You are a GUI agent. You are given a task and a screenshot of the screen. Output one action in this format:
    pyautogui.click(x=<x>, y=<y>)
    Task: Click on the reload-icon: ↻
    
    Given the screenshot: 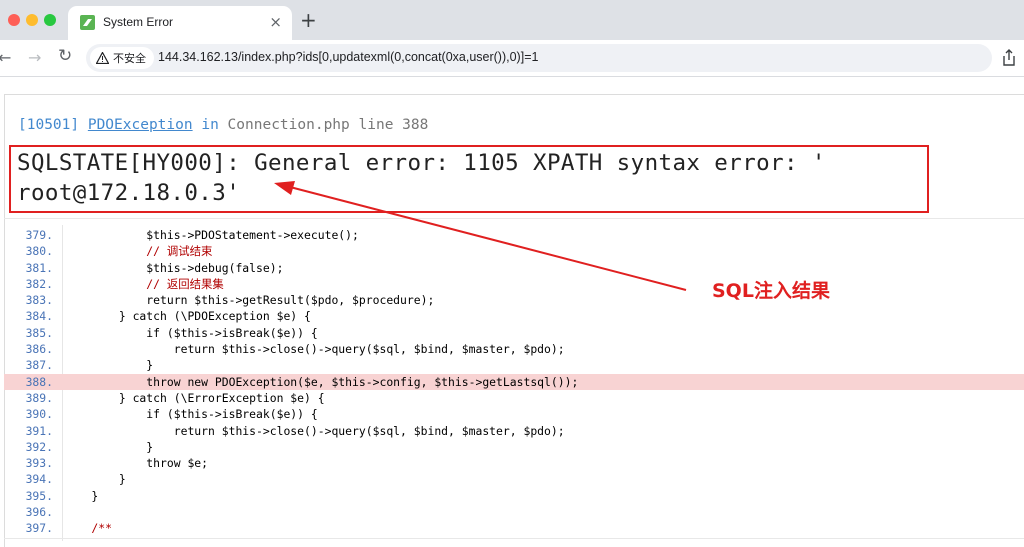 What is the action you would take?
    pyautogui.click(x=65, y=56)
    